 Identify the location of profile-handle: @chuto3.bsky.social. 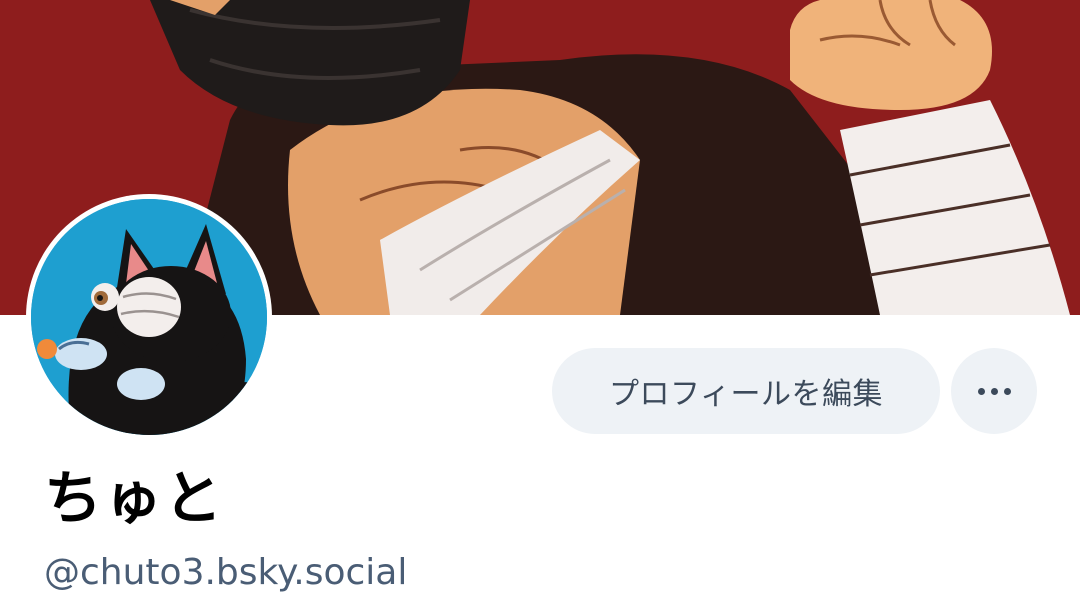
(226, 572).